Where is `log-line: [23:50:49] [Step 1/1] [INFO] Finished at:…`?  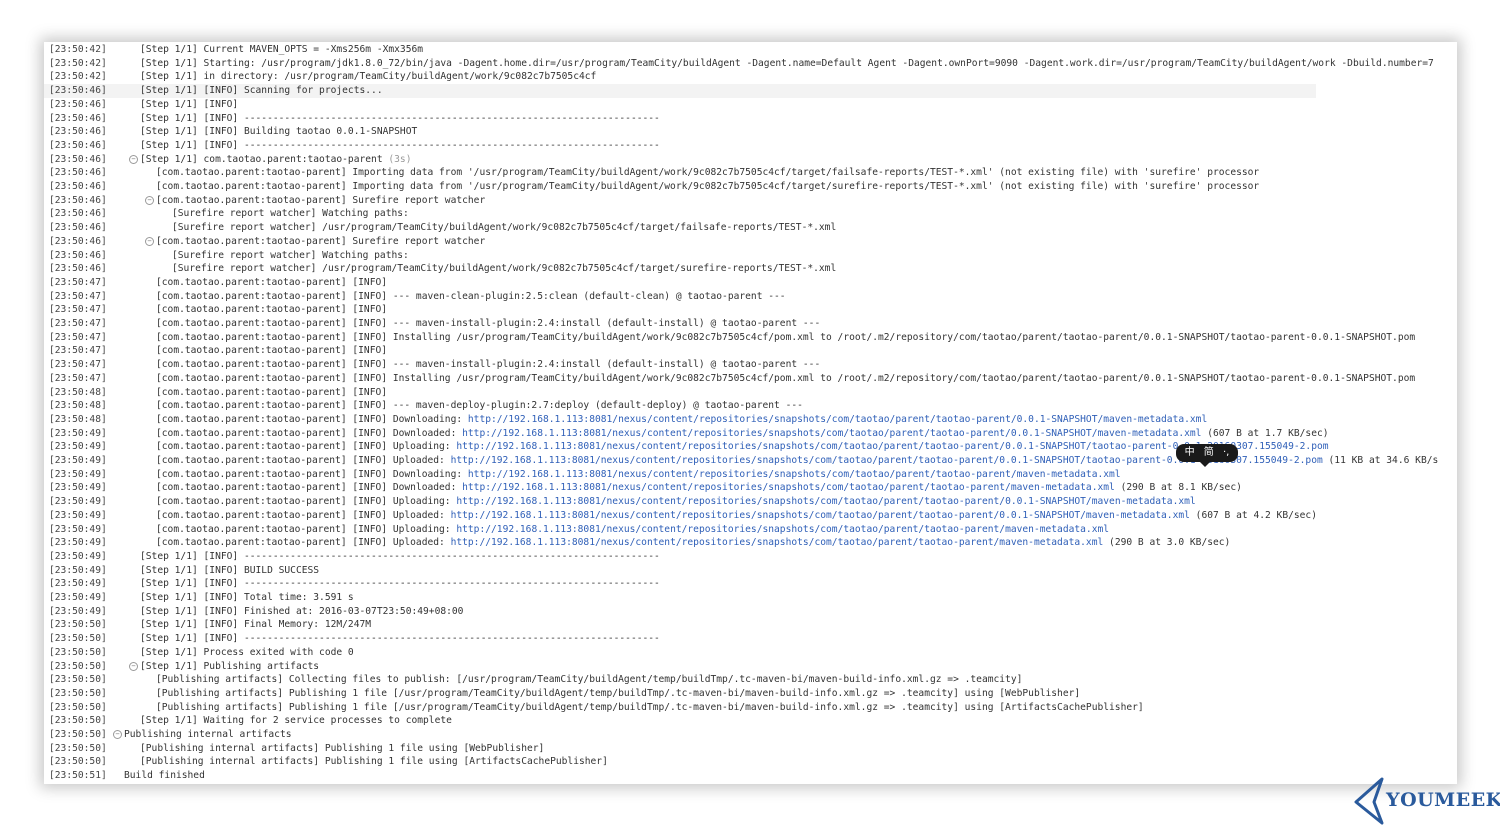
log-line: [23:50:49] [Step 1/1] [INFO] Finished at:… is located at coordinates (750, 612).